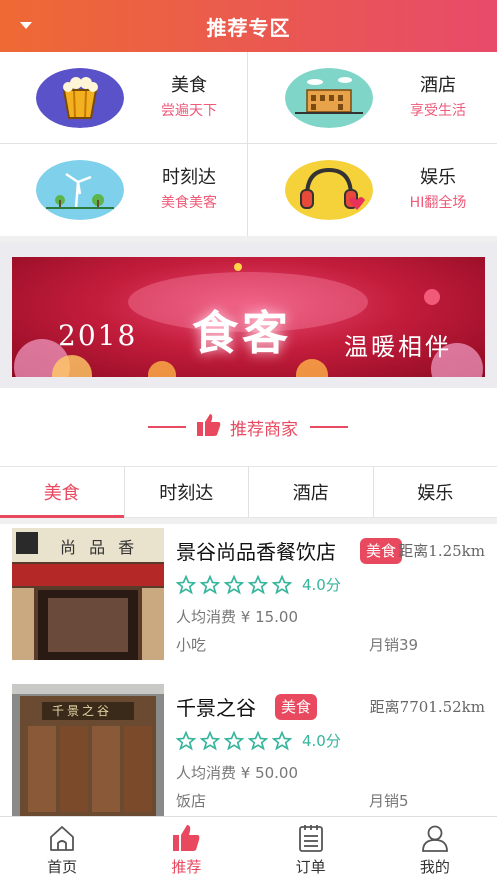 The height and width of the screenshot is (883, 497). I want to click on category-express: 时刻达 美食美客, so click(124, 190).